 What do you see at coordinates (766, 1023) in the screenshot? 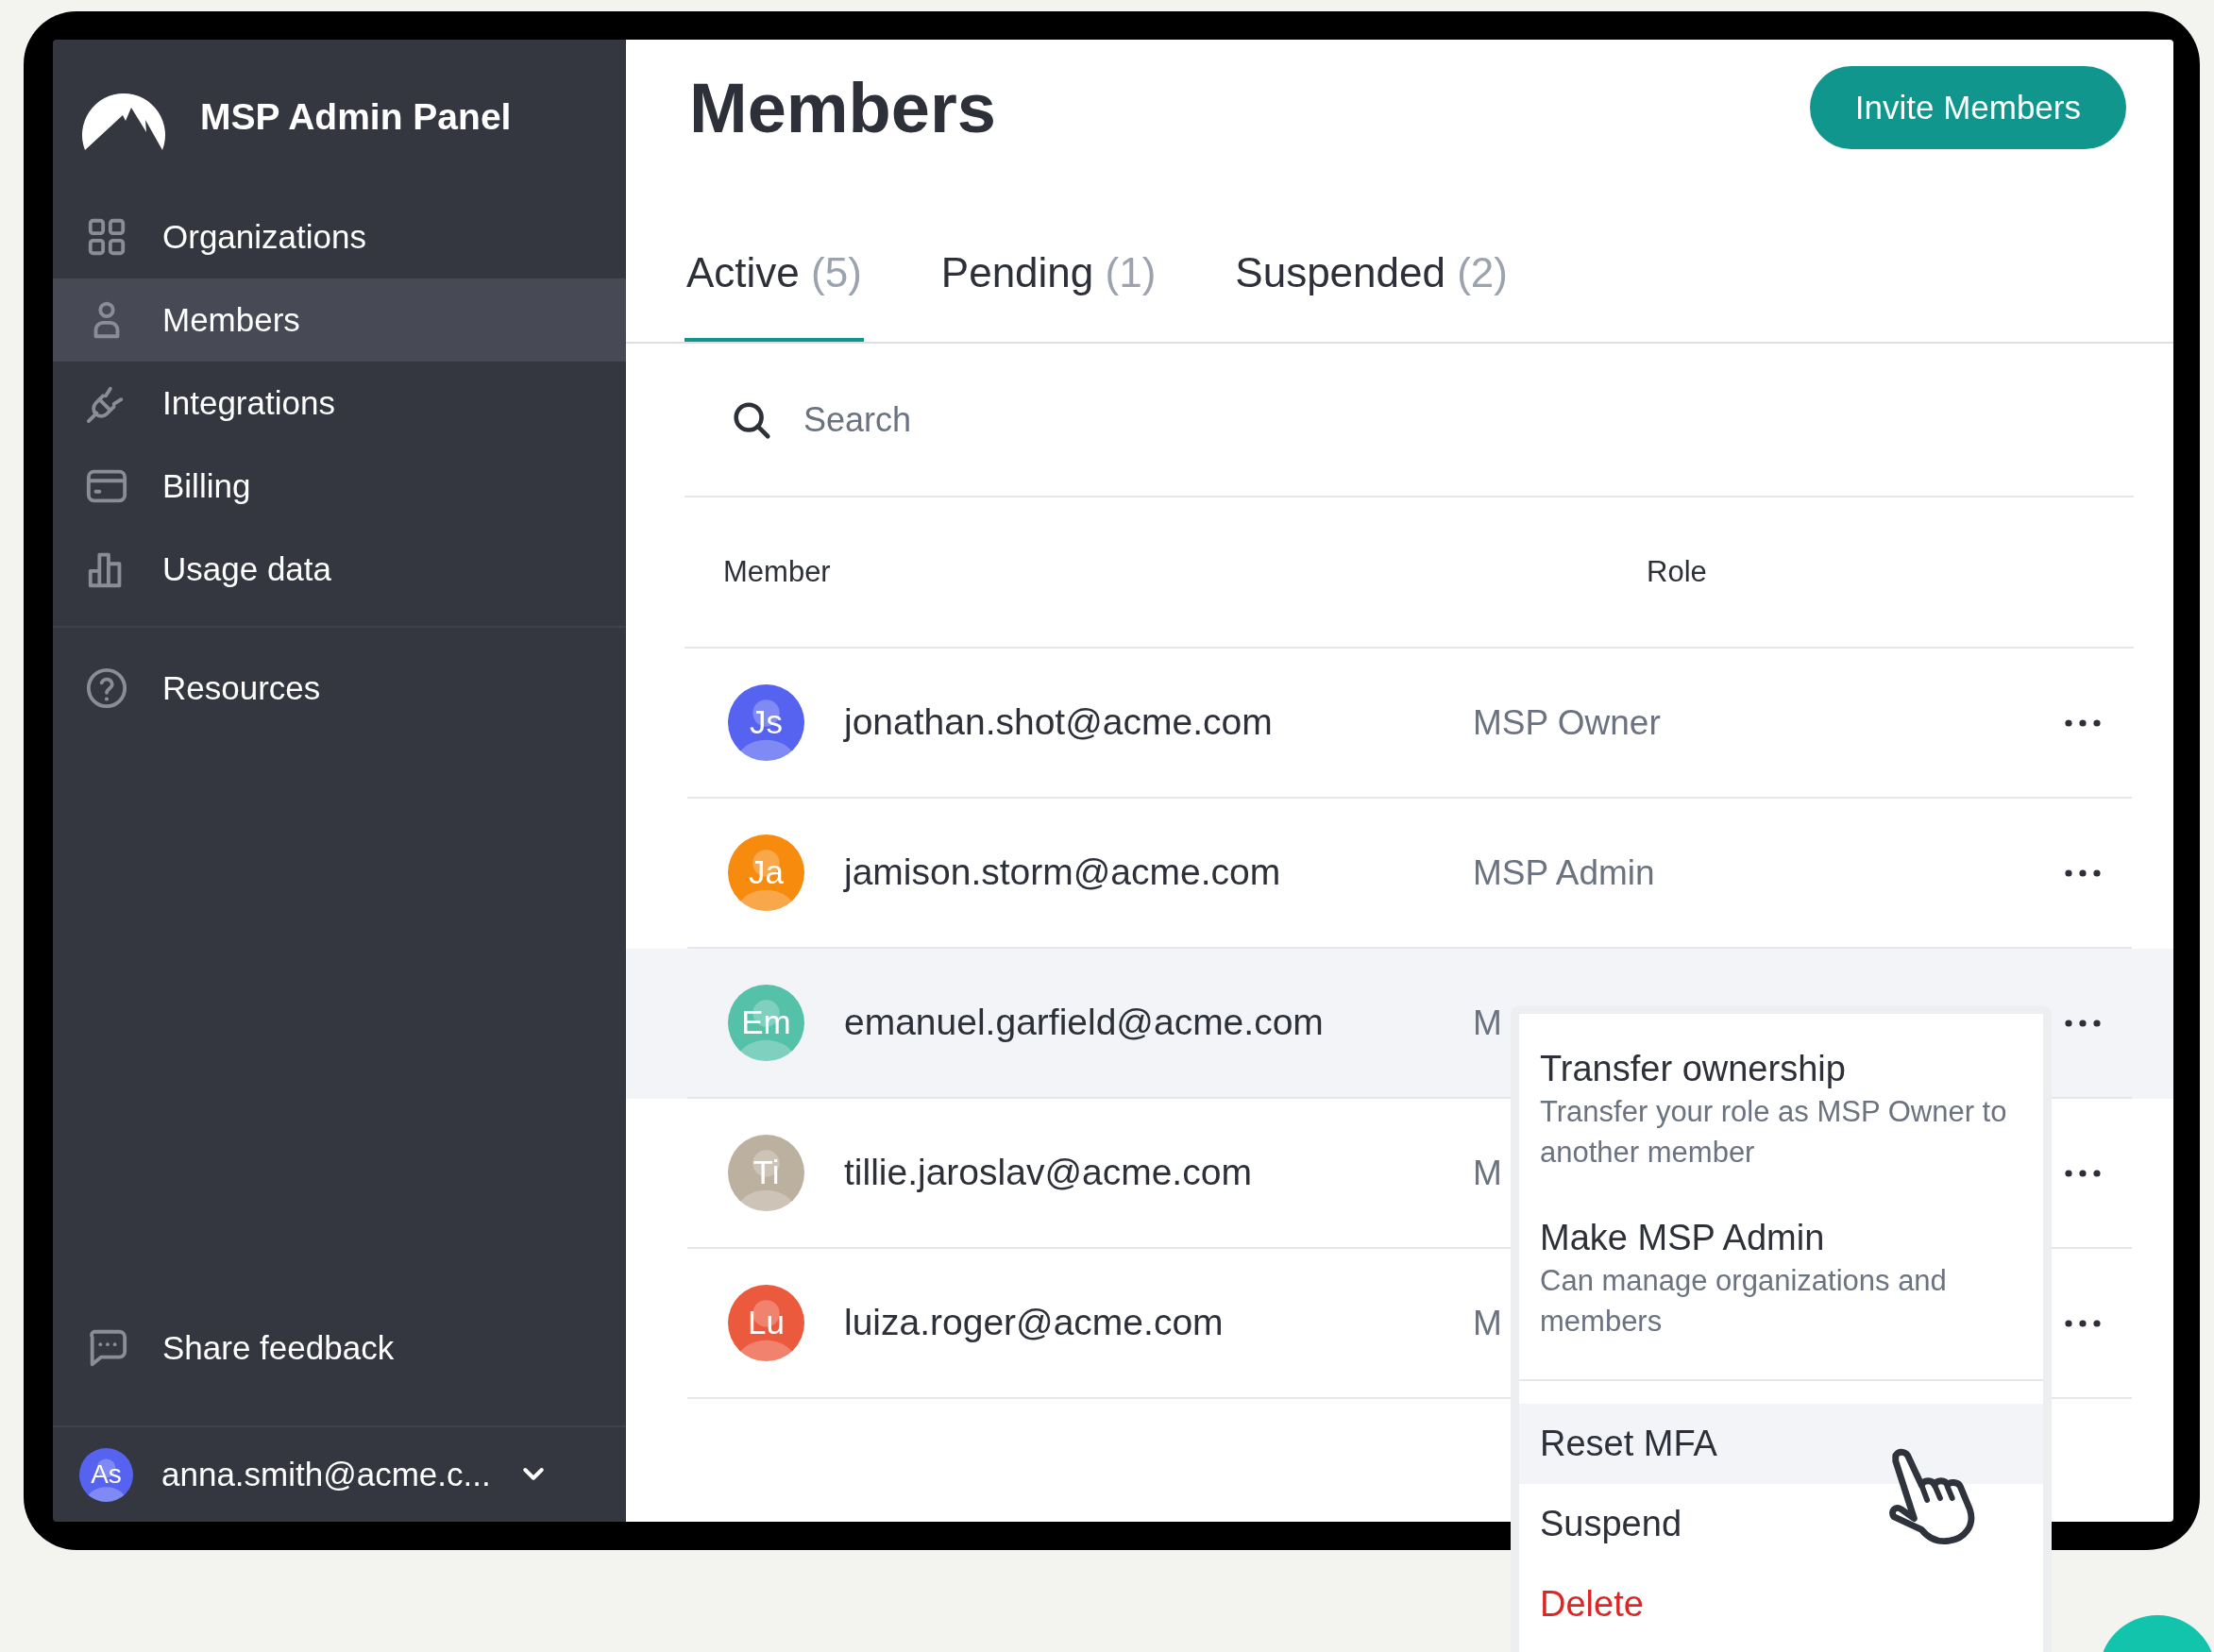
I see `avatar: Em` at bounding box center [766, 1023].